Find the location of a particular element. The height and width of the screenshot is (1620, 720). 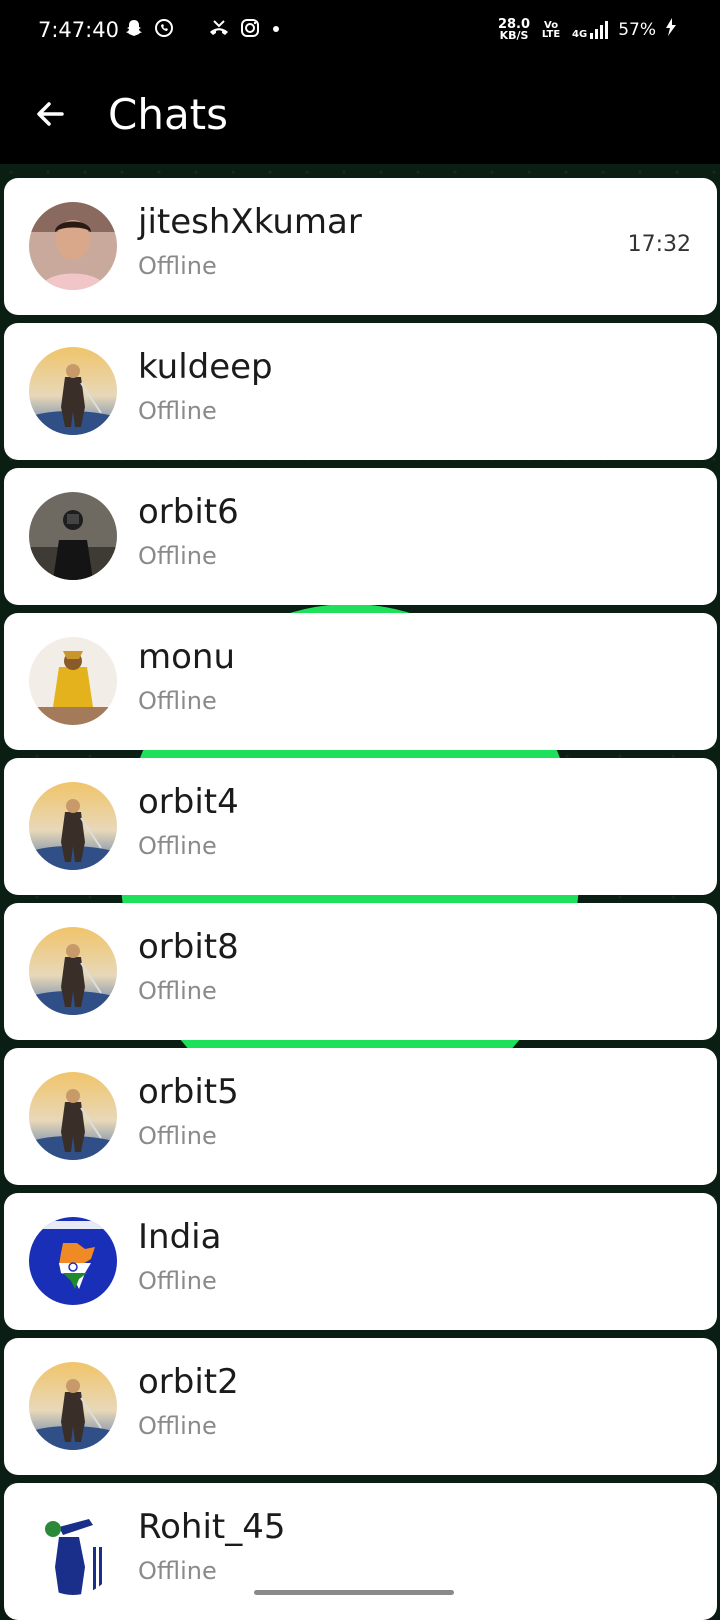

contact-name: orbit8 is located at coordinates (188, 947).